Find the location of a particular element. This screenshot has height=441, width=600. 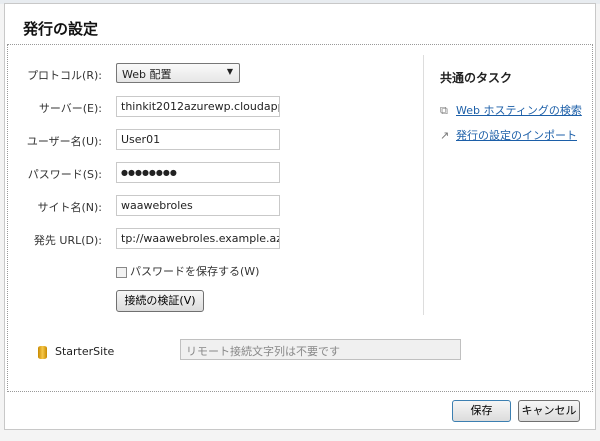

site-name-input: waawebroles is located at coordinates (198, 205).